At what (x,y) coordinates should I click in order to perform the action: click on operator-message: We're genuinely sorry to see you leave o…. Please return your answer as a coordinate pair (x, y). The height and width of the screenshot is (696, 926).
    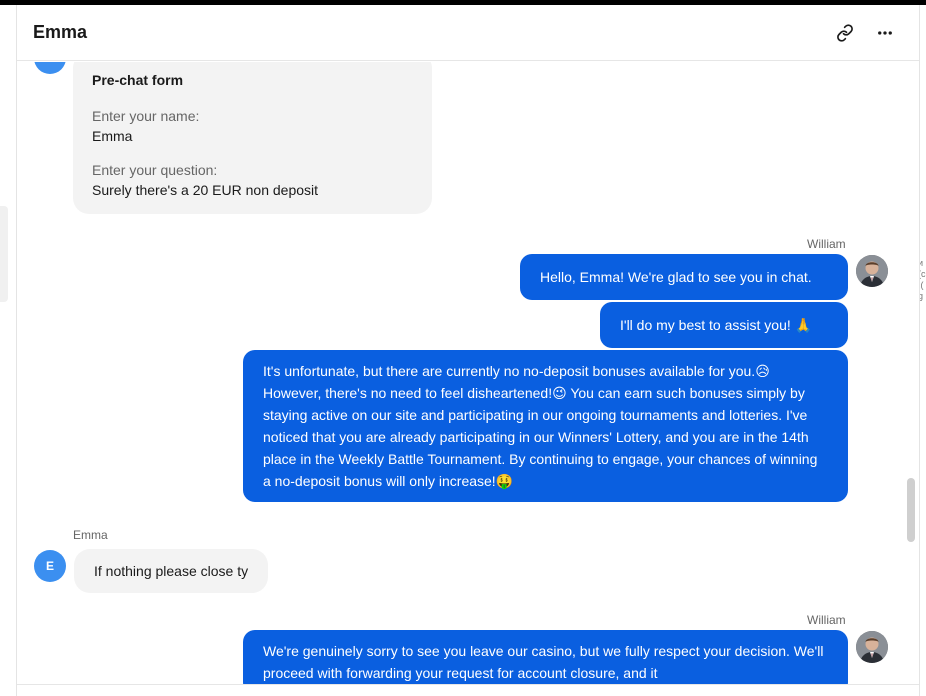
    Looking at the image, I should click on (545, 657).